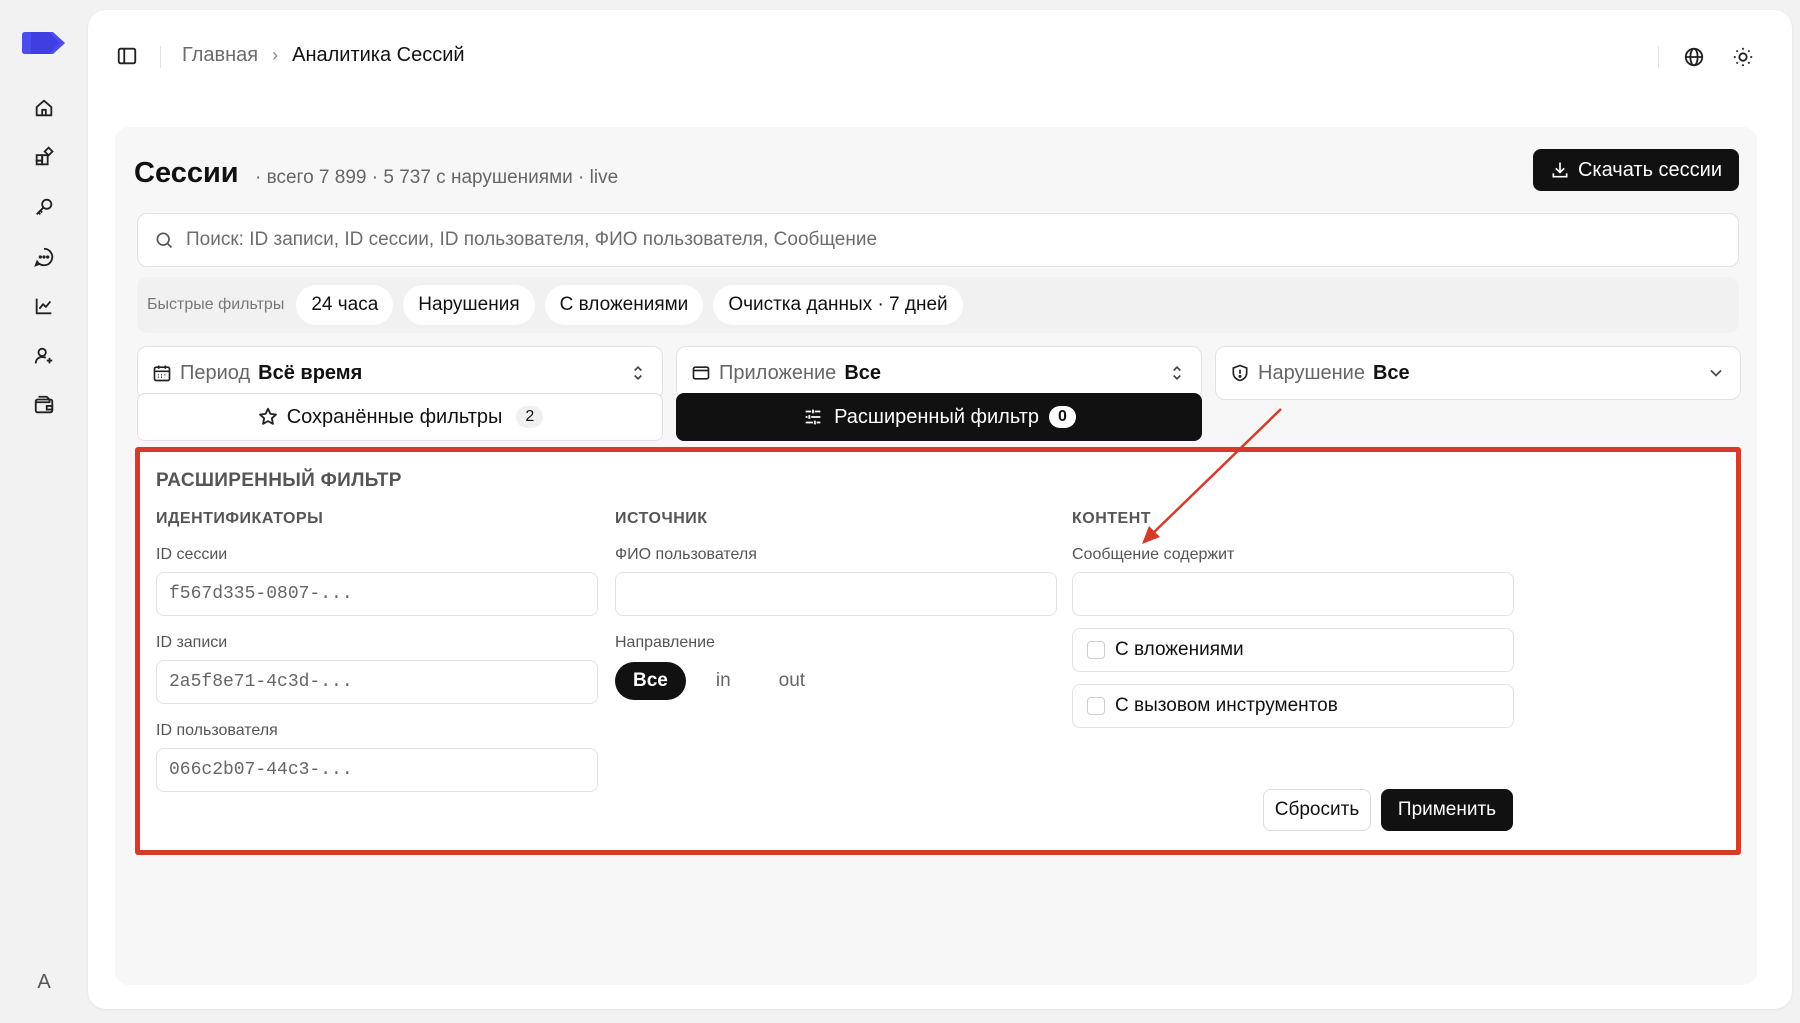 Image resolution: width=1800 pixels, height=1023 pixels. I want to click on tools-checkbox: С вызовом инструментов, so click(1293, 706).